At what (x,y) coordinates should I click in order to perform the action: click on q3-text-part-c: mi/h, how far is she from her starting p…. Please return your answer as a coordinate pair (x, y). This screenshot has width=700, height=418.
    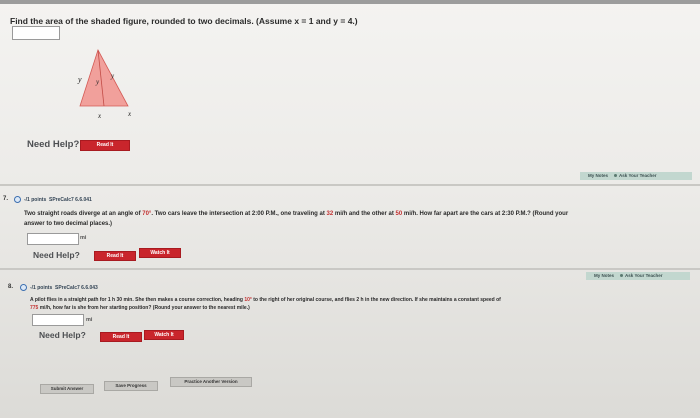
    Looking at the image, I should click on (144, 308).